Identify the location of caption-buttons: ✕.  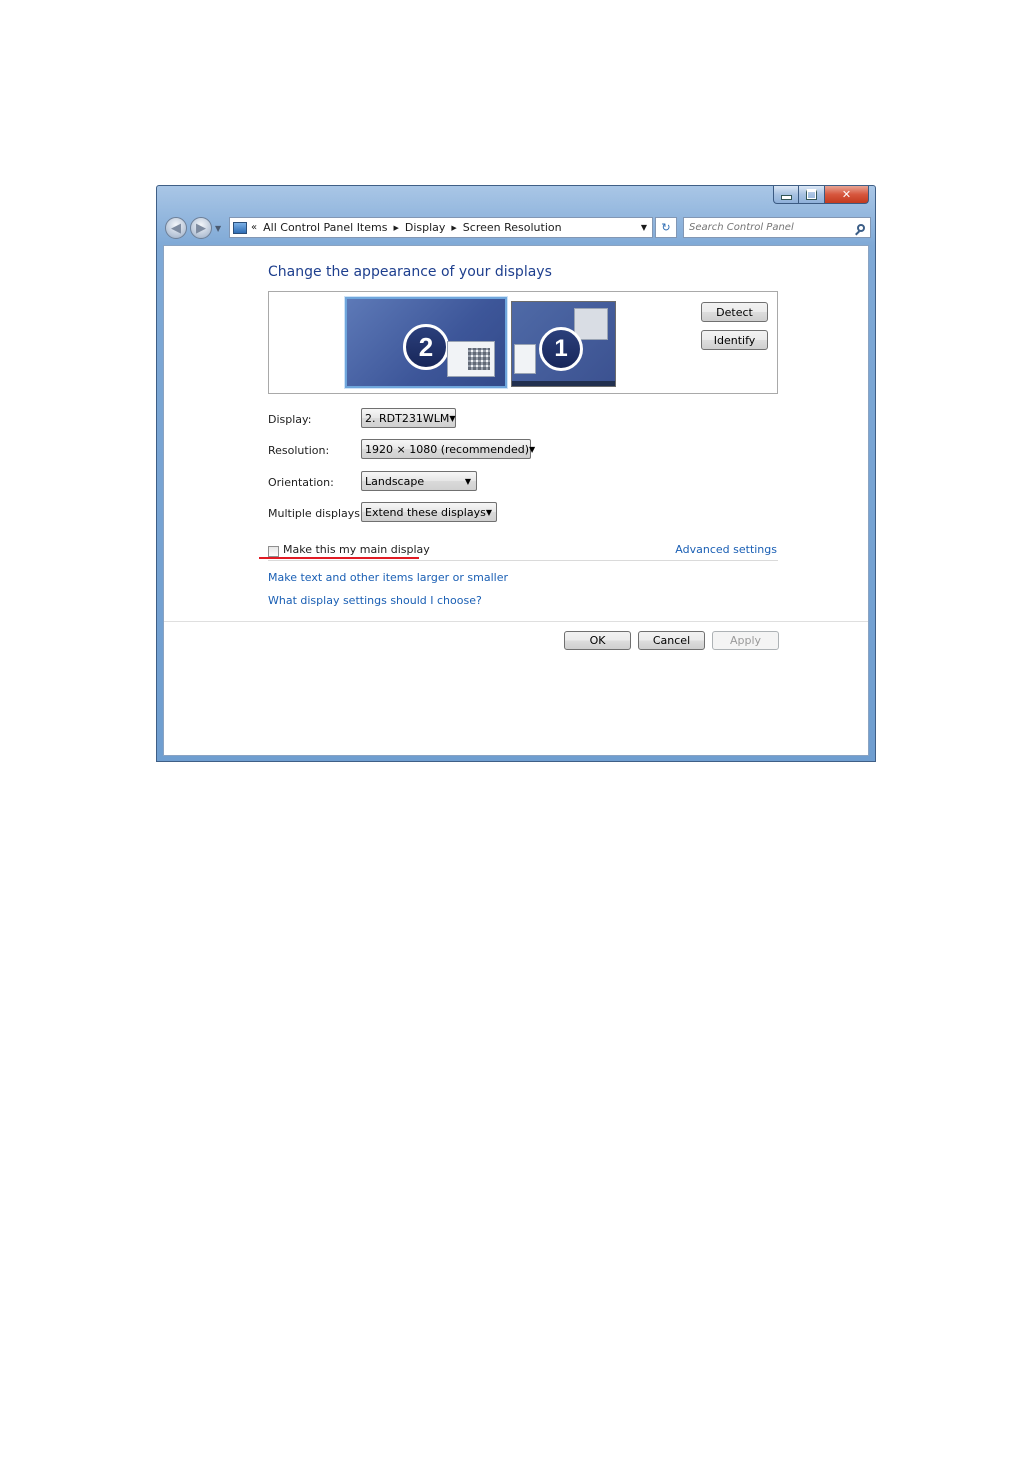
(821, 195).